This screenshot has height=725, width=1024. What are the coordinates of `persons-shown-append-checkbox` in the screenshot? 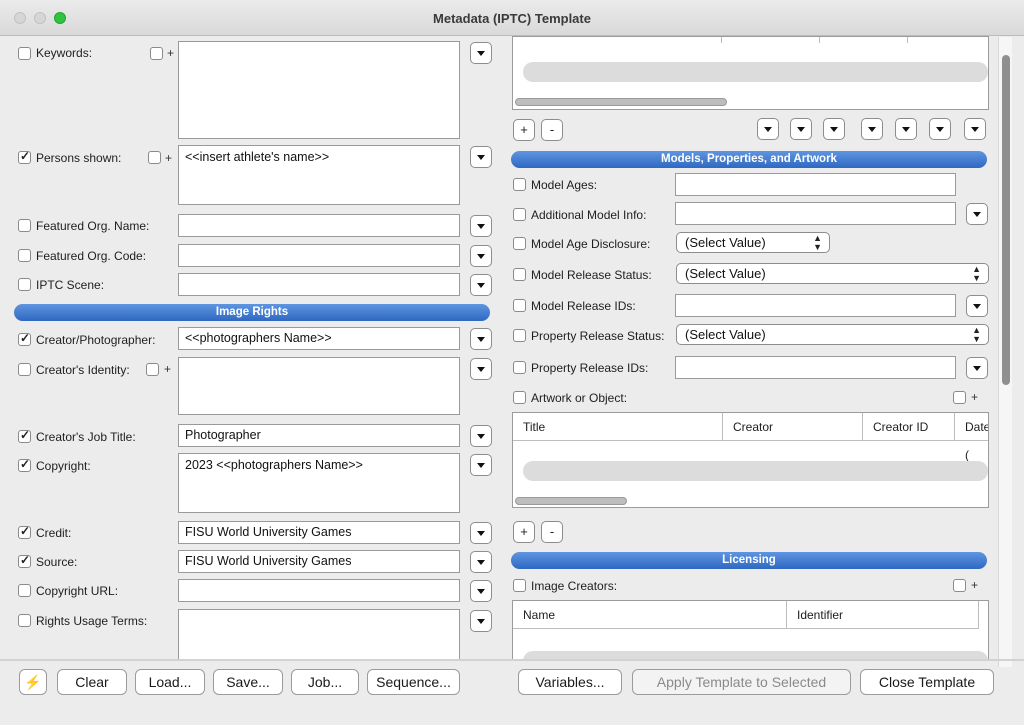 It's located at (154, 157).